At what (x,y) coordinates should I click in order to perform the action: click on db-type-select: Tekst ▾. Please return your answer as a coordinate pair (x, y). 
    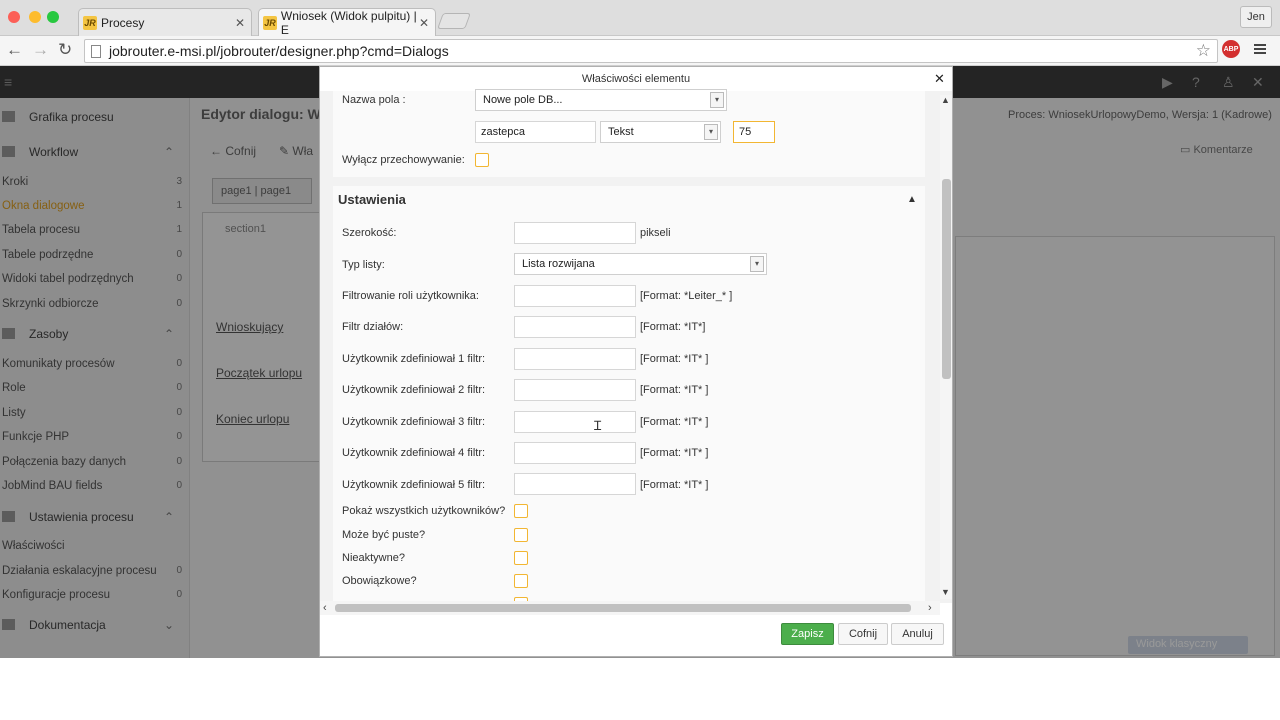
    Looking at the image, I should click on (660, 132).